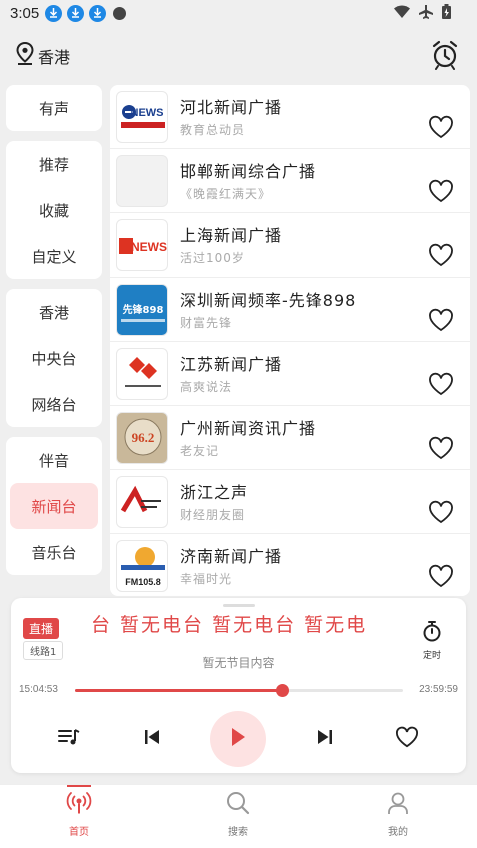 The height and width of the screenshot is (848, 477). I want to click on sidebar-item-favorites: 收藏, so click(54, 210).